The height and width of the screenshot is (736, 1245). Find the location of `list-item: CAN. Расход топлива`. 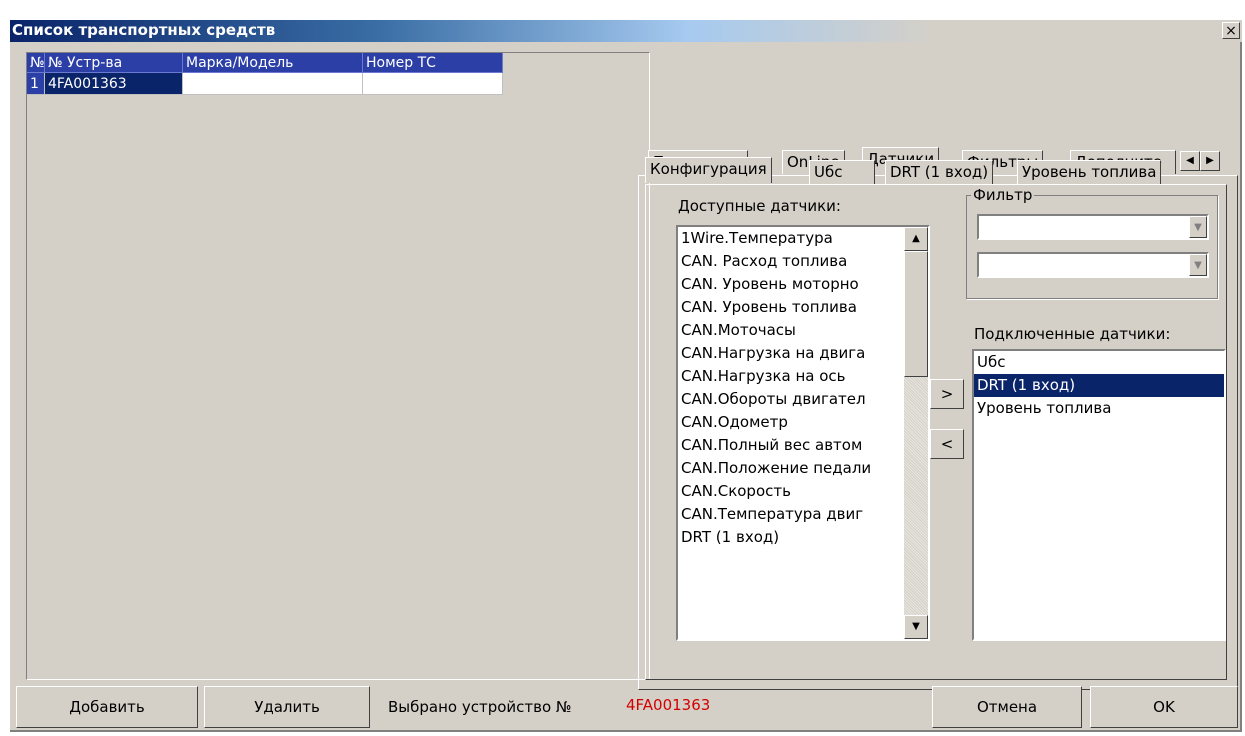

list-item: CAN. Расход топлива is located at coordinates (791, 261).